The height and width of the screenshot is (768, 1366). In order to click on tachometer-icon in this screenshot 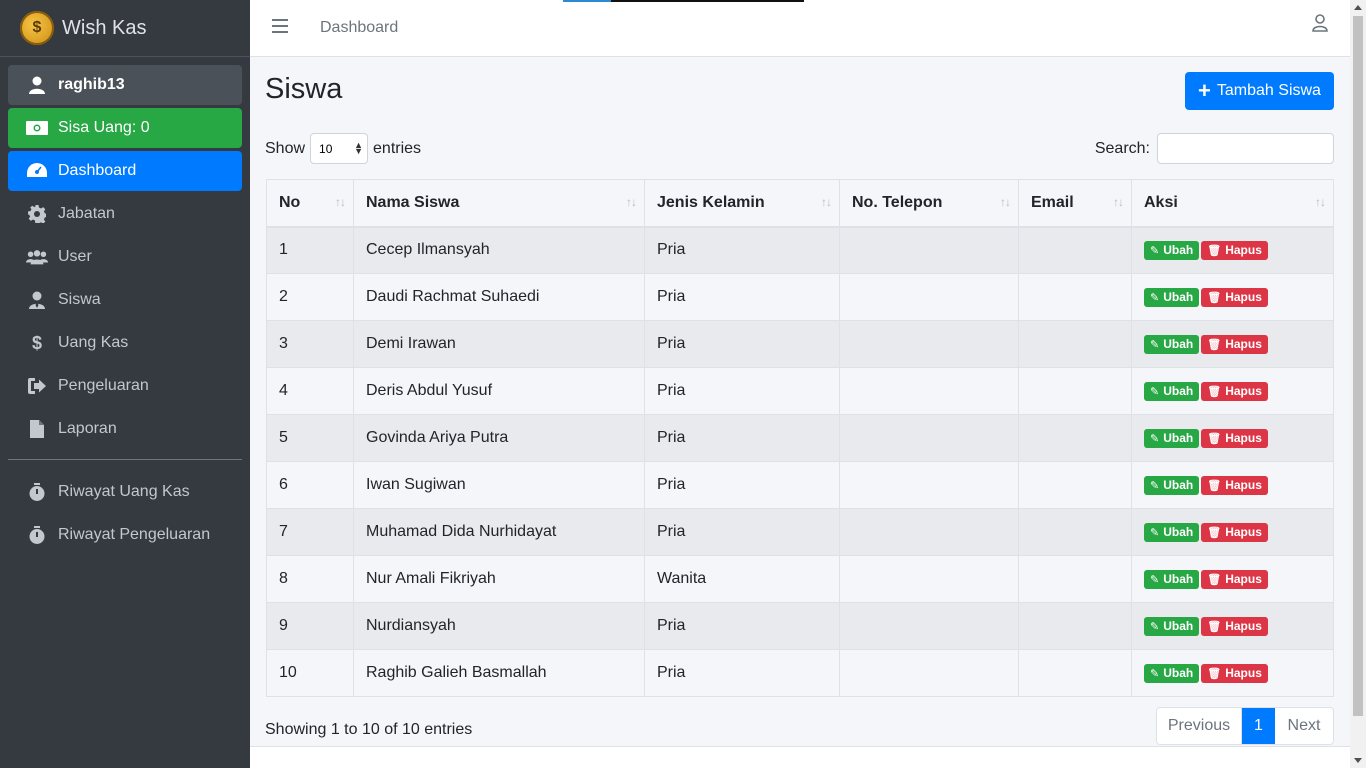, I will do `click(37, 171)`.